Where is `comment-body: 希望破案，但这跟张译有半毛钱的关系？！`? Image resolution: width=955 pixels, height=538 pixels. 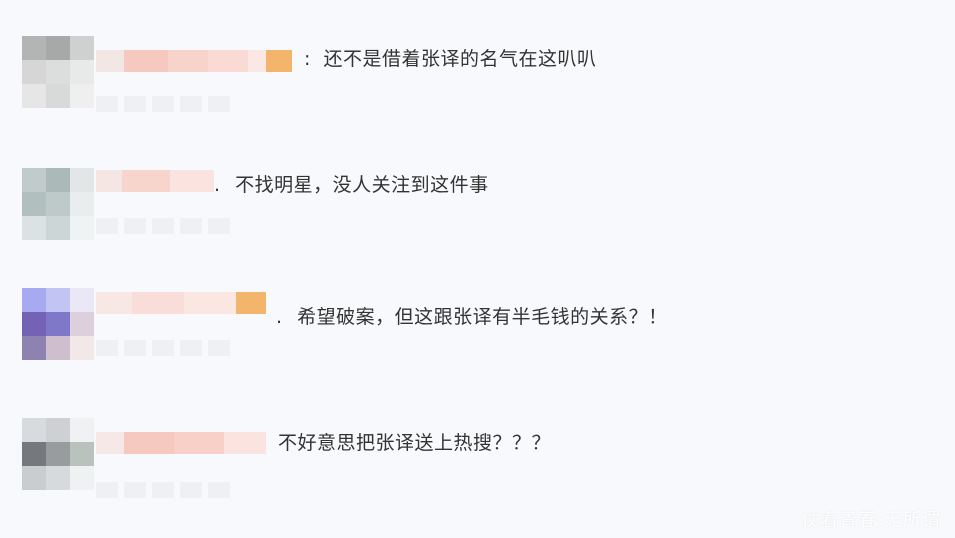
comment-body: 希望破案，但这跟张译有半毛钱的关系？！ is located at coordinates (482, 317).